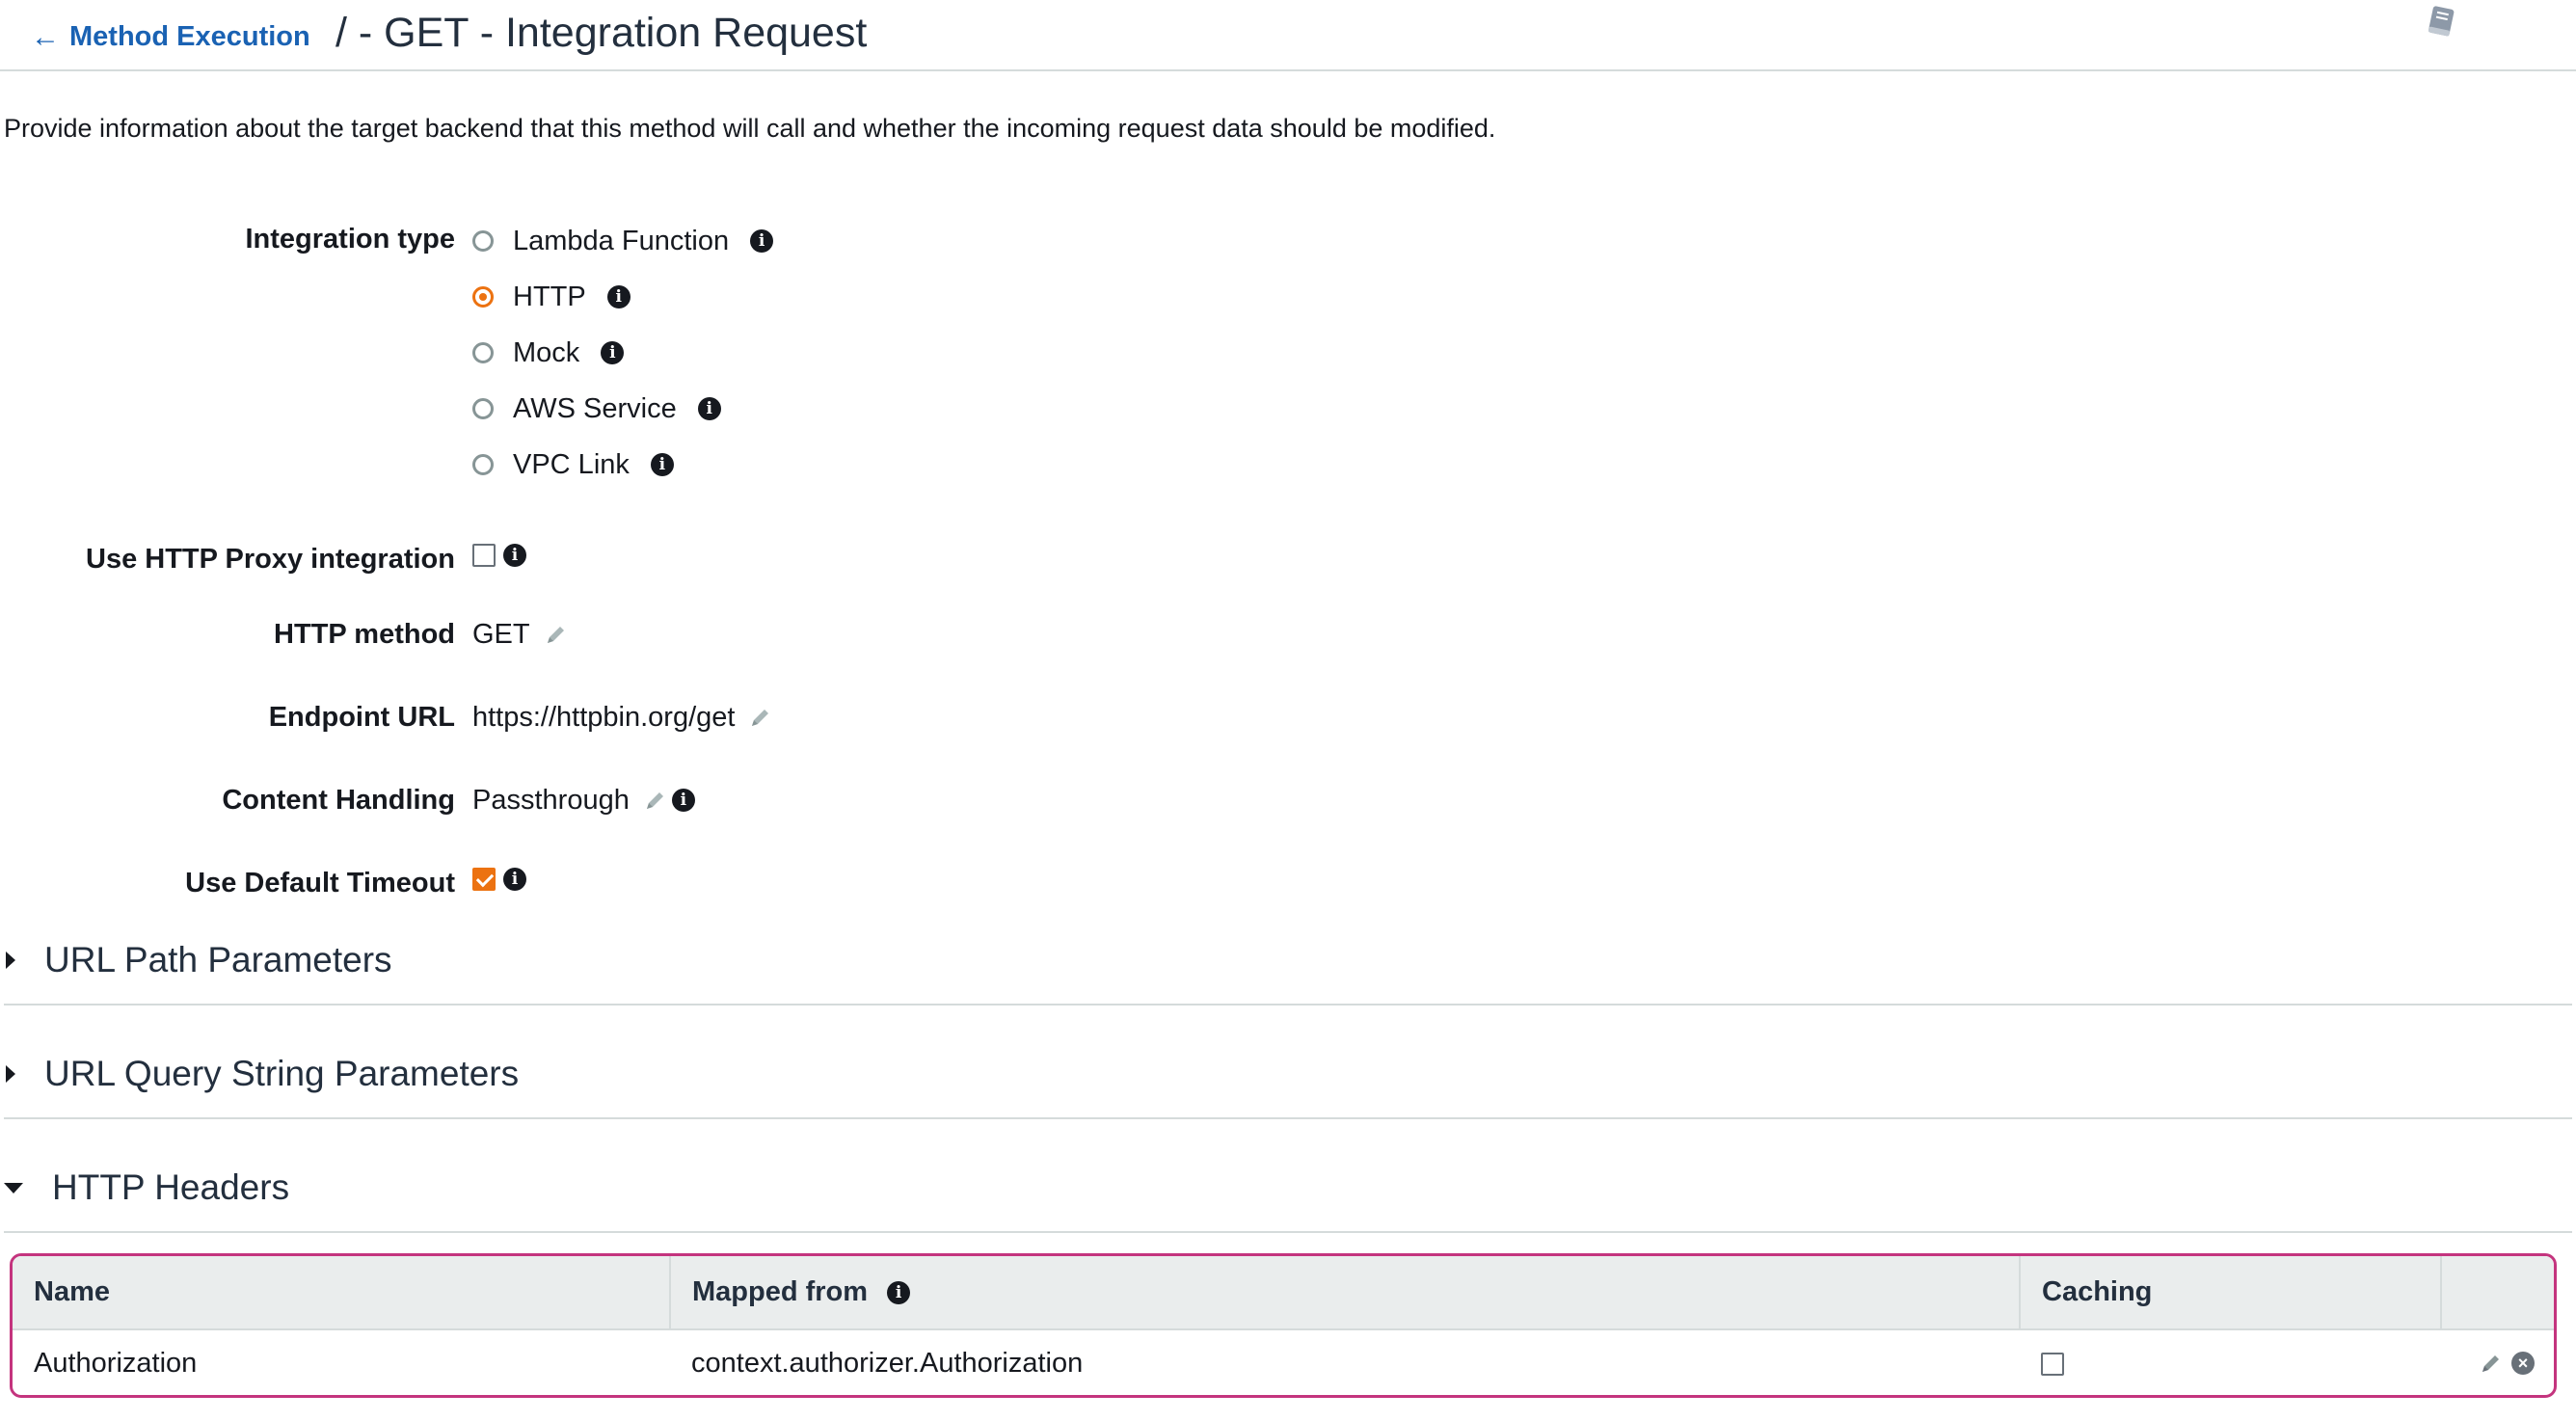 Image resolution: width=2576 pixels, height=1421 pixels. Describe the element at coordinates (365, 634) in the screenshot. I see `http-method-label: HTTP method` at that location.